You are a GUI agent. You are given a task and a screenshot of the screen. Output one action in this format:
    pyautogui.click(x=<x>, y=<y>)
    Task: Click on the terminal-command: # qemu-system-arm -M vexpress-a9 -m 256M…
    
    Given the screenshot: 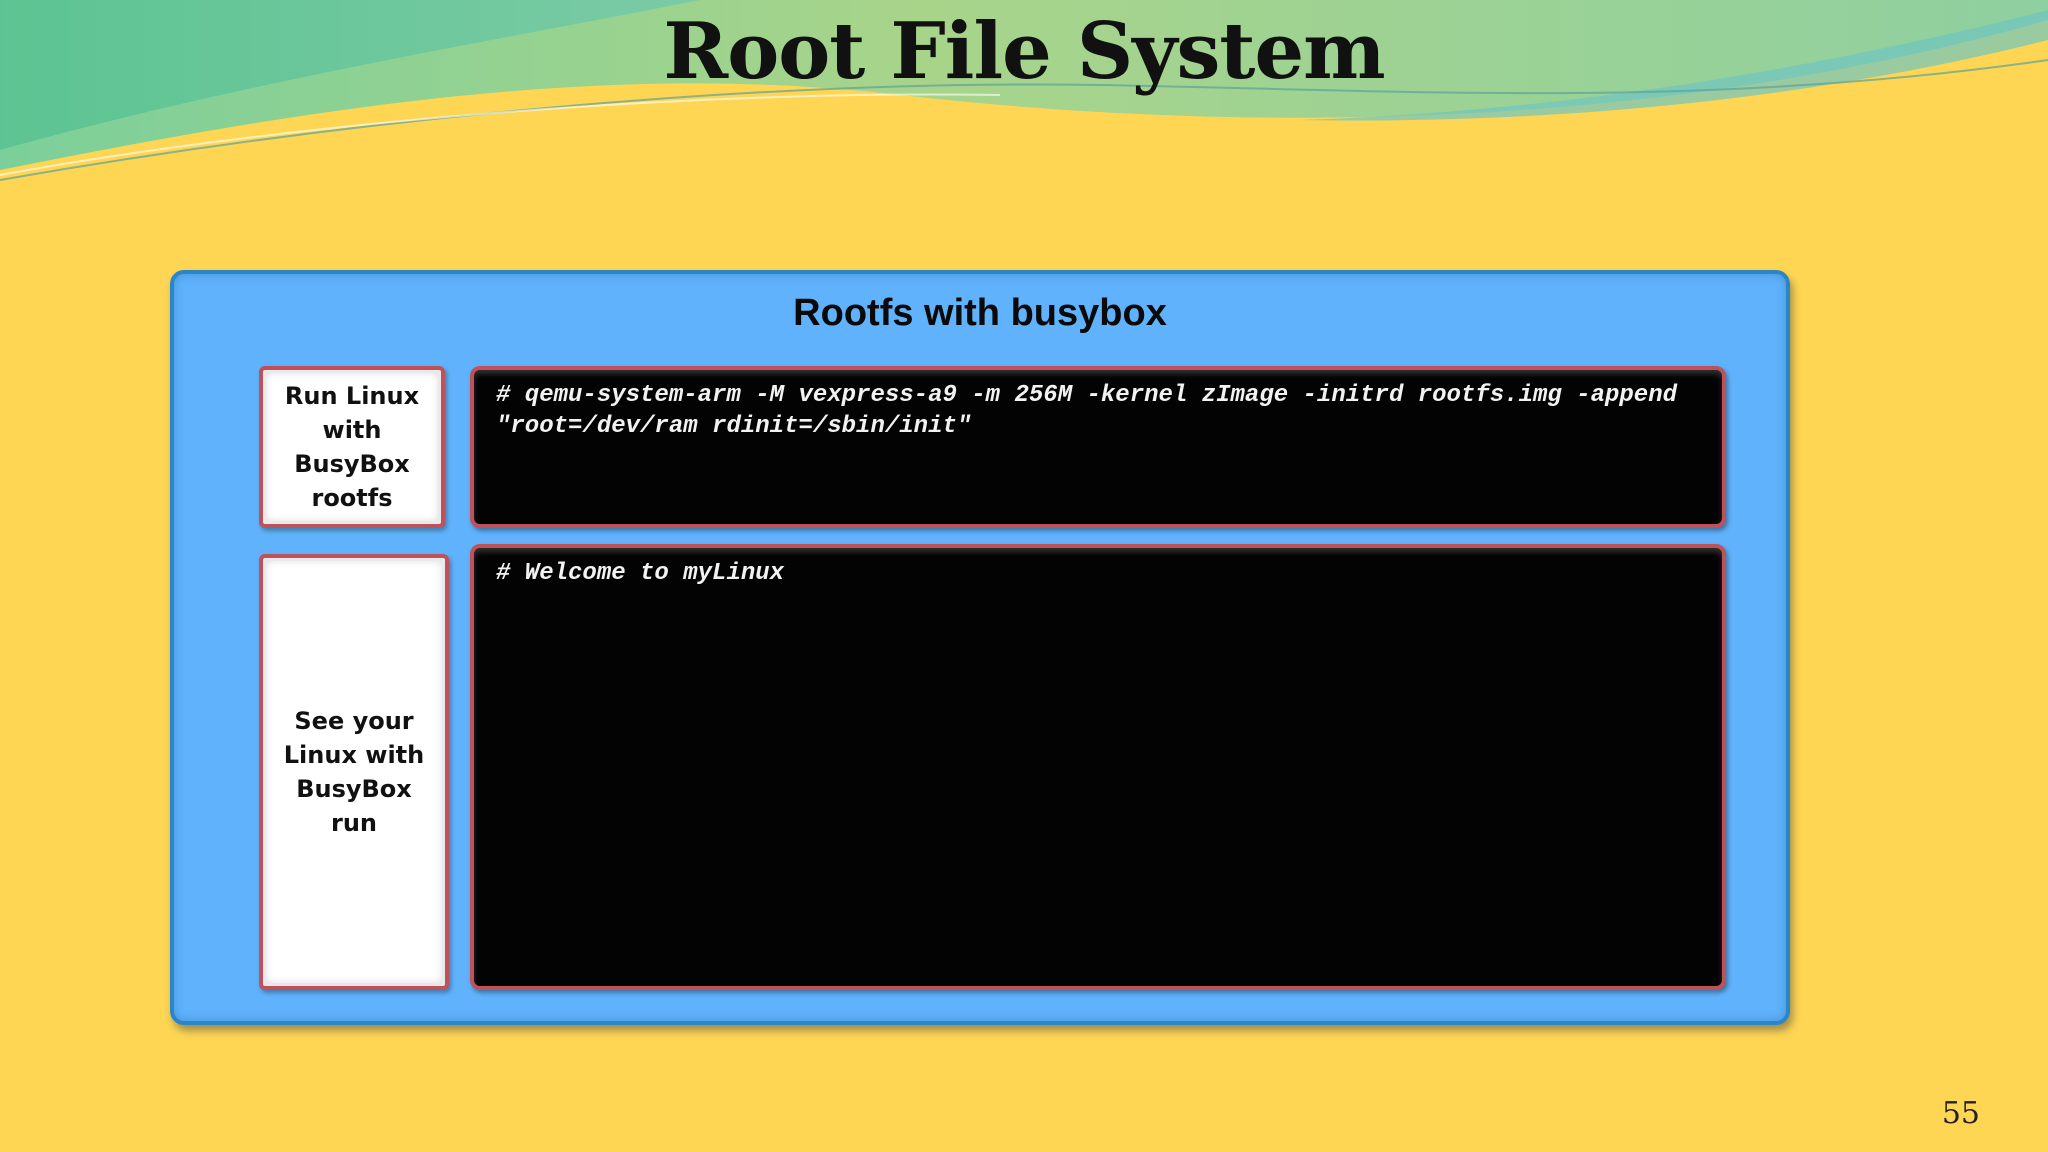 What is the action you would take?
    pyautogui.click(x=1098, y=447)
    